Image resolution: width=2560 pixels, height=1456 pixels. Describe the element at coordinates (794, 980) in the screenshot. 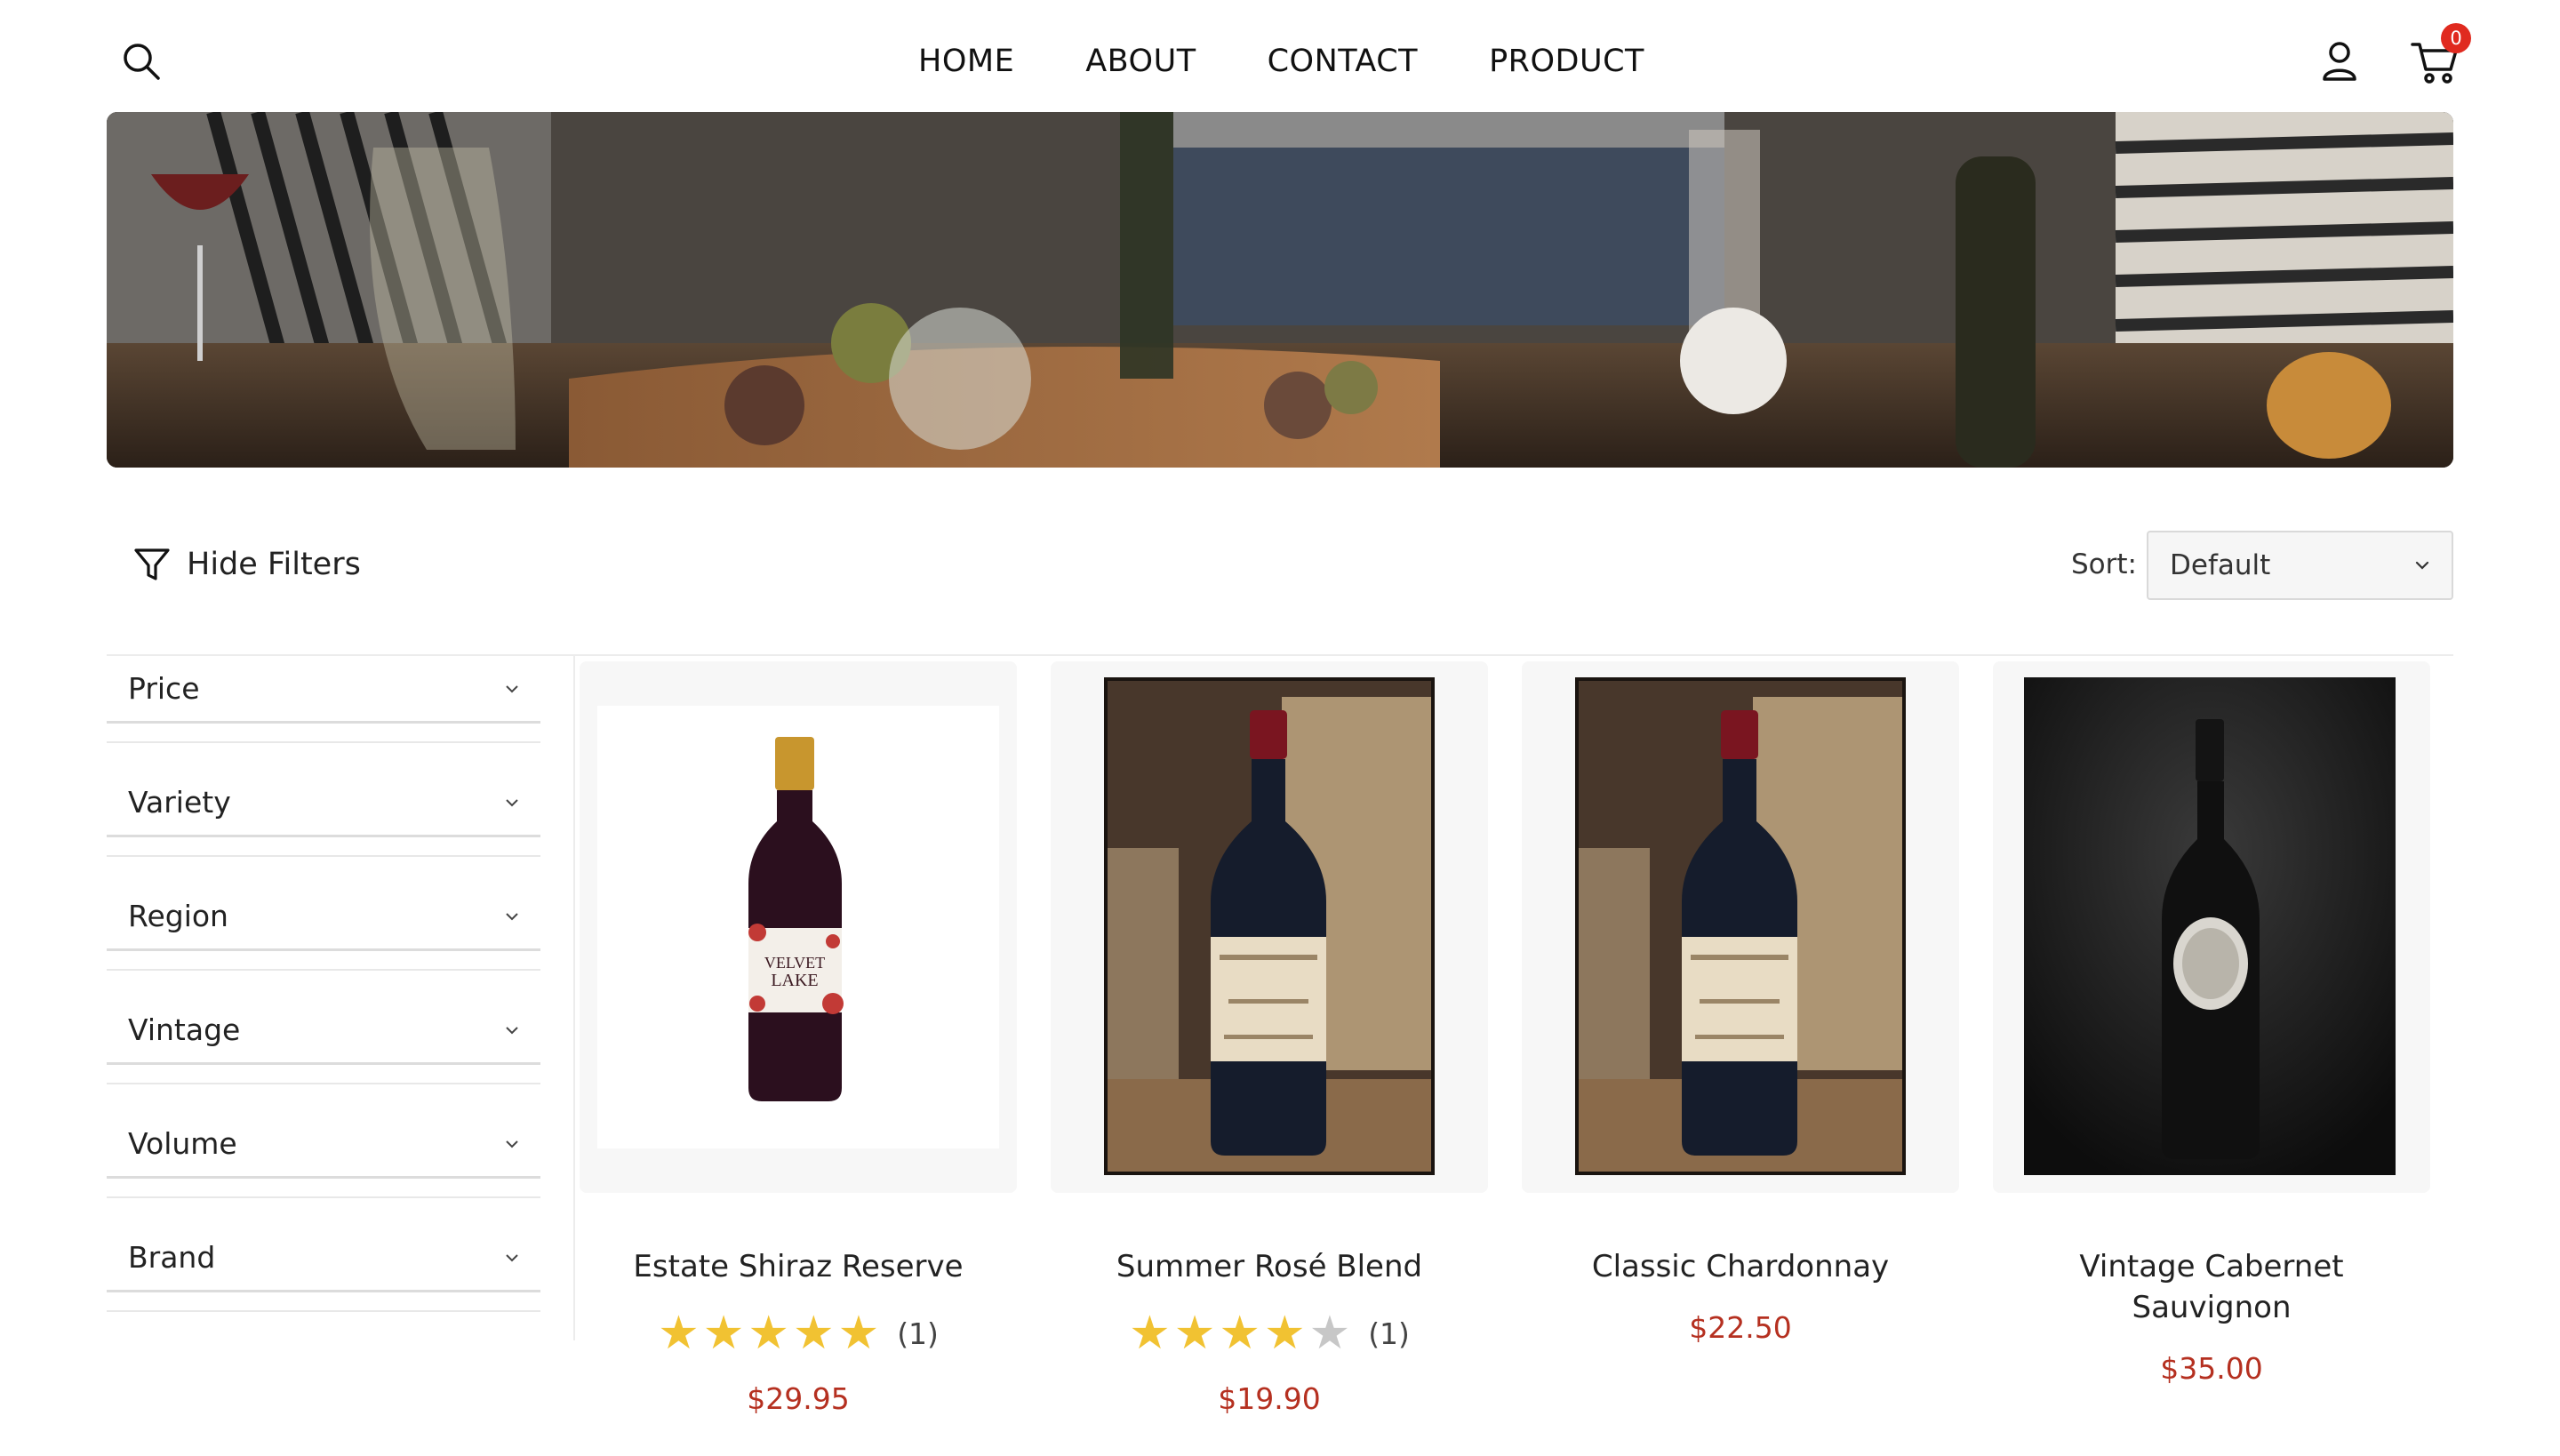

I see `svg-text: LAKE` at that location.